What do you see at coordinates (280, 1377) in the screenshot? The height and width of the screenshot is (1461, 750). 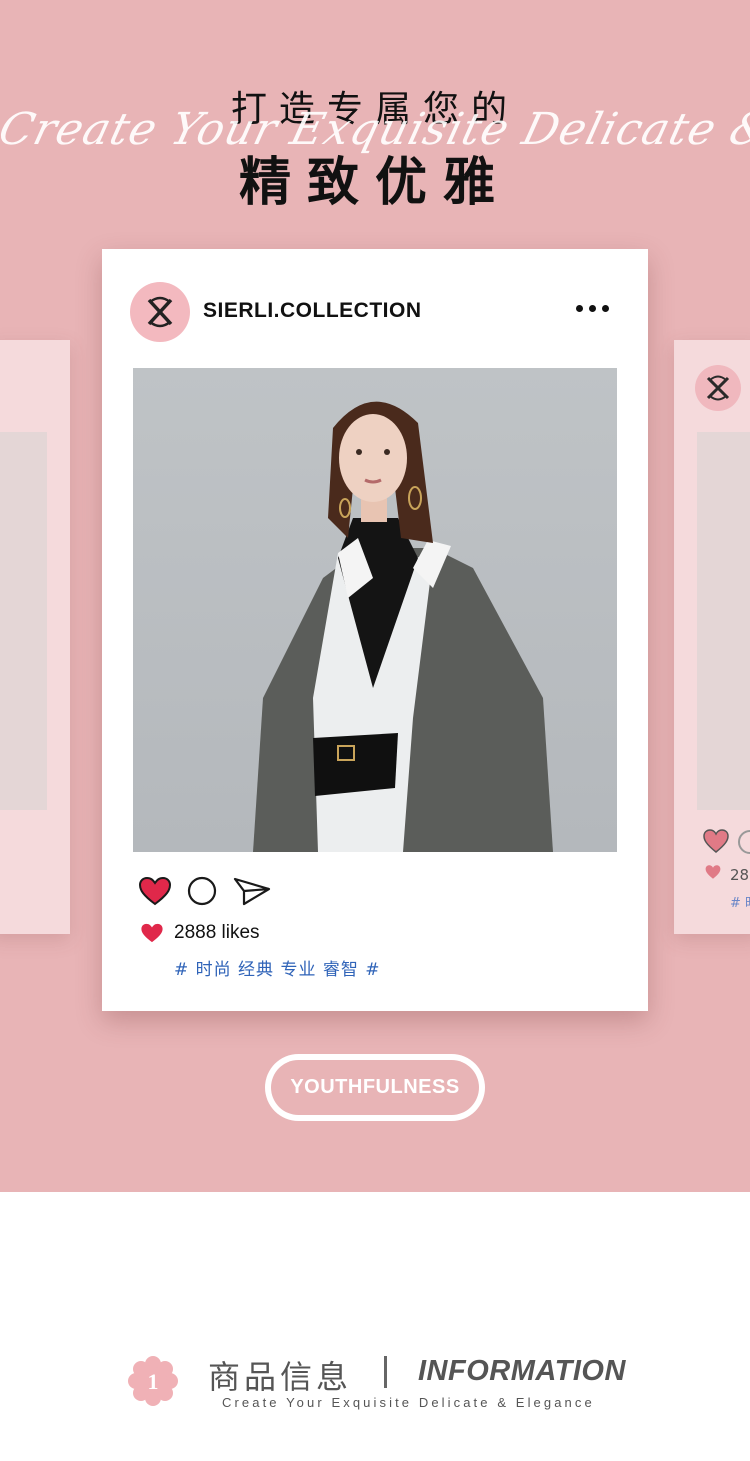 I see `section-title-cn: 商品信息` at bounding box center [280, 1377].